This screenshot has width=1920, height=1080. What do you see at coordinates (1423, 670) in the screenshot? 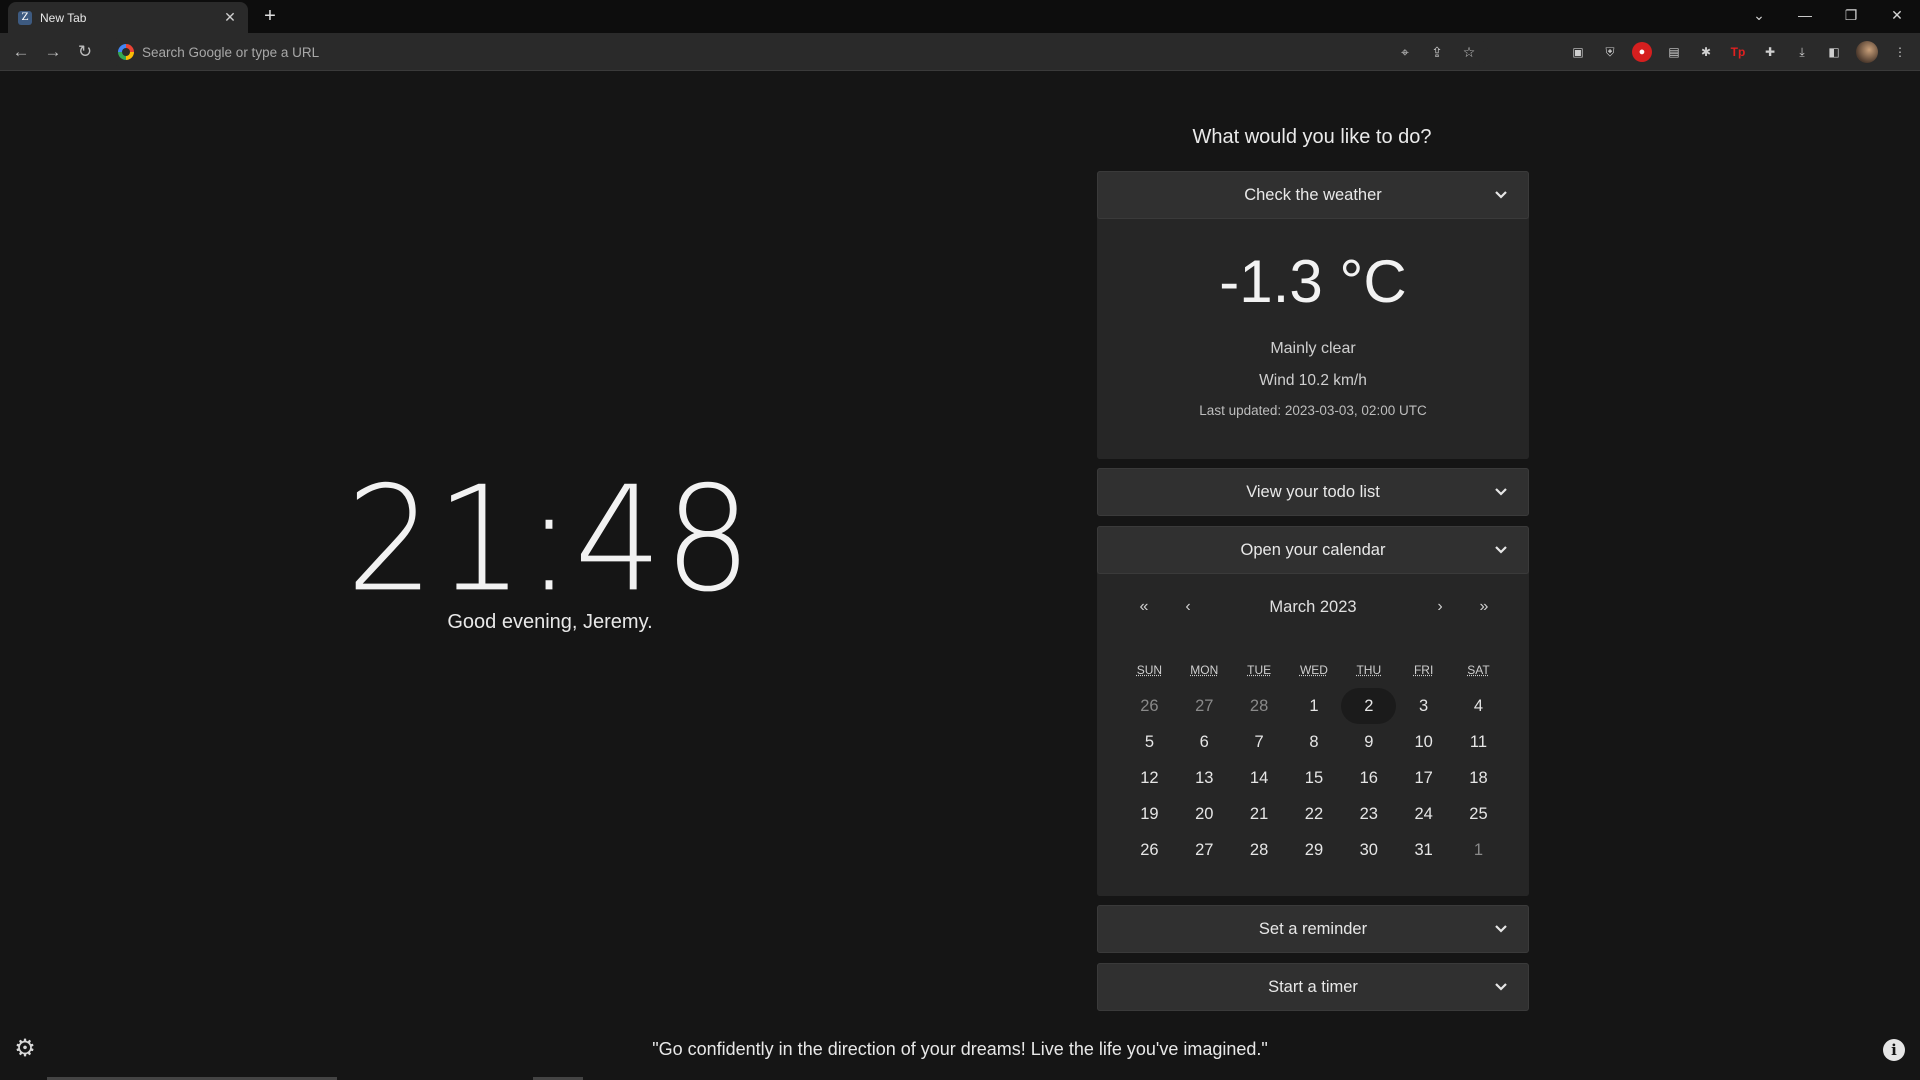
I see `calendar-weekday: FRI` at bounding box center [1423, 670].